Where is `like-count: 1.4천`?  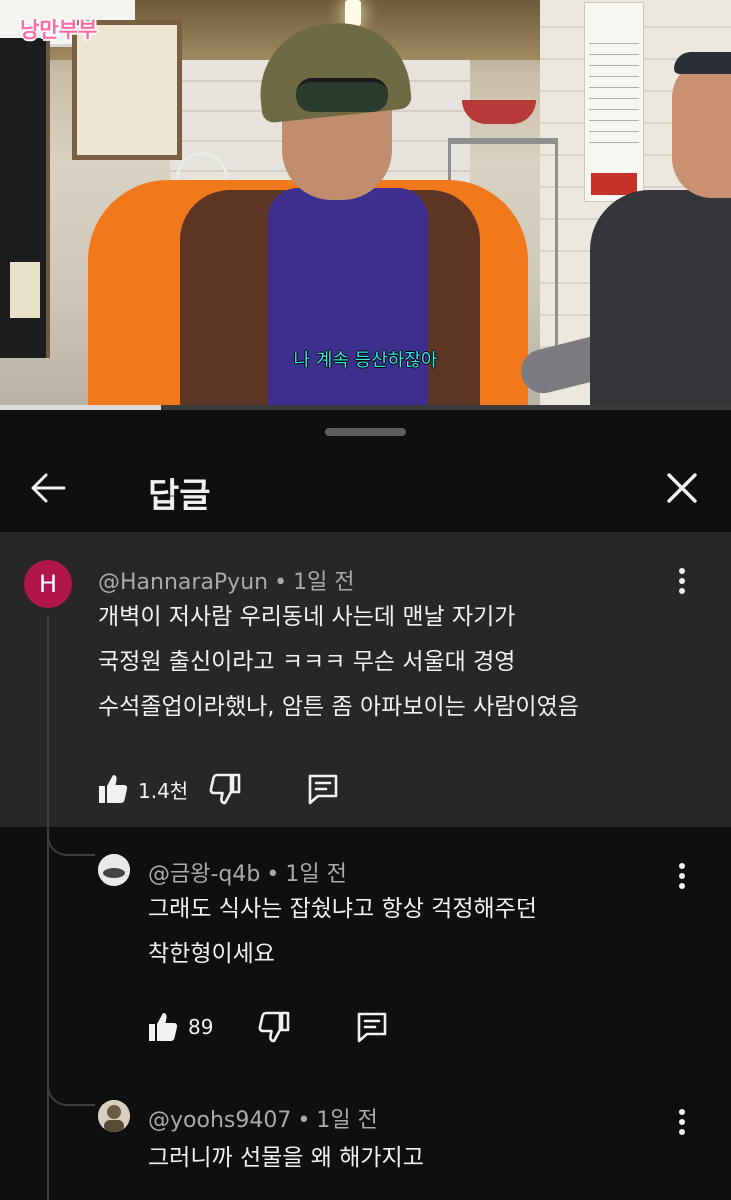 like-count: 1.4천 is located at coordinates (163, 790).